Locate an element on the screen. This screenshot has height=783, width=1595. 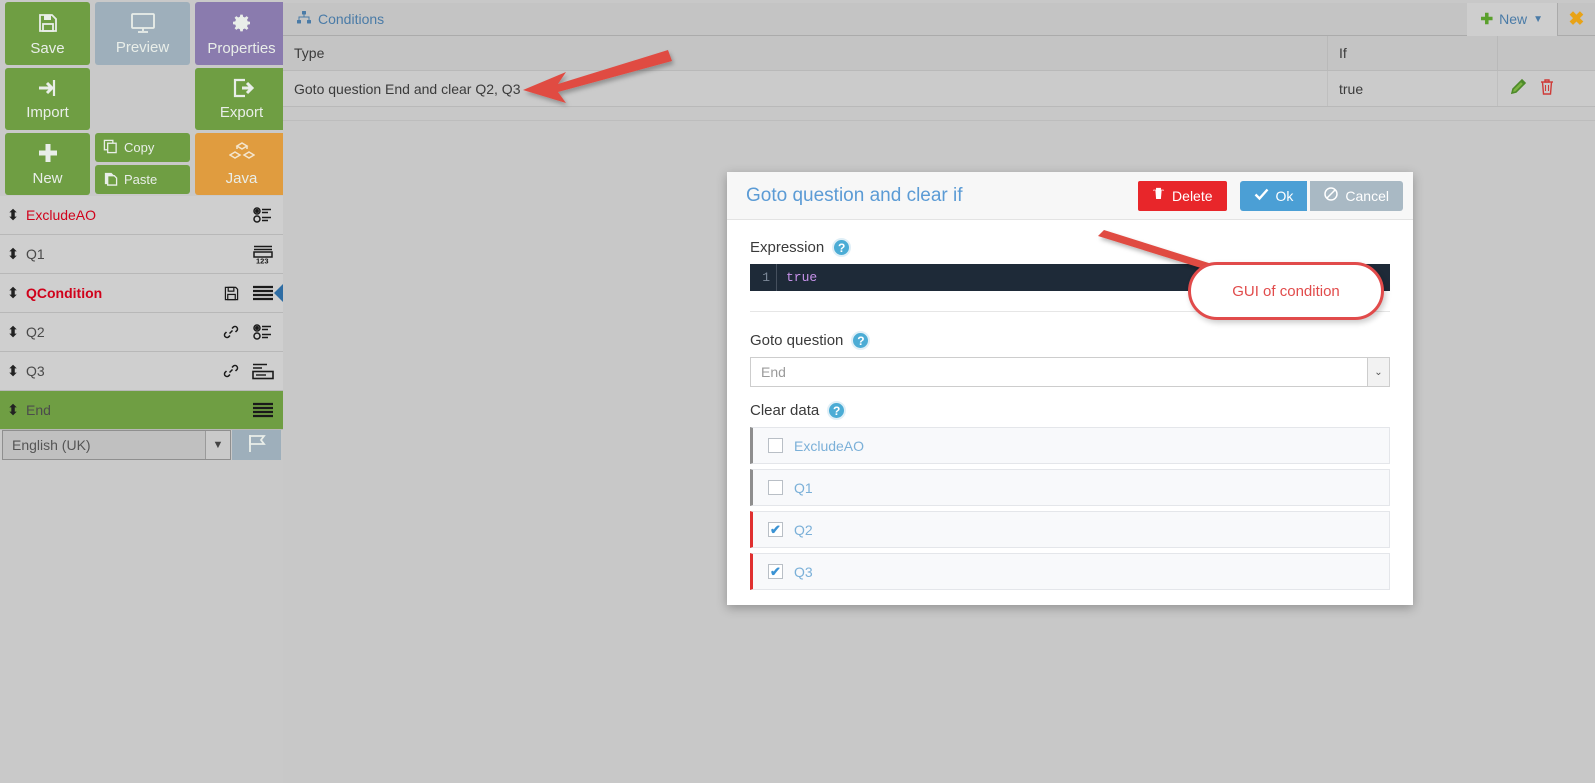
paste-button: Paste is located at coordinates (142, 179).